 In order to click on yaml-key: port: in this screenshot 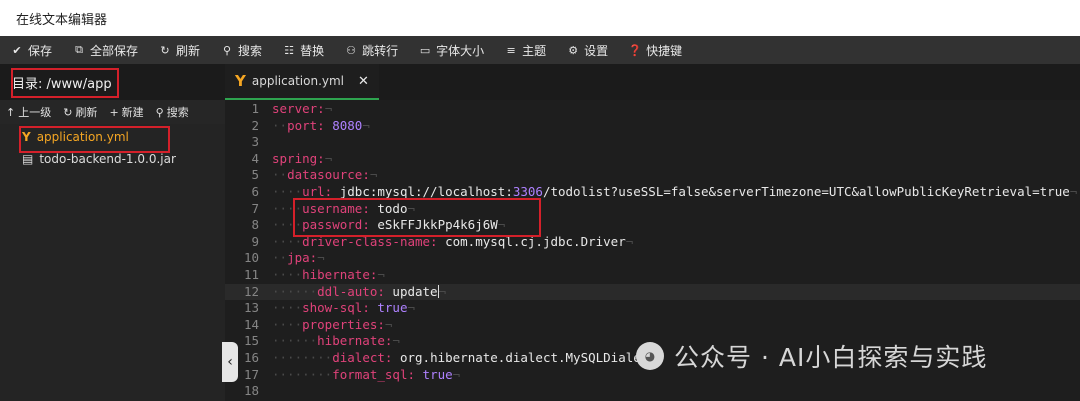, I will do `click(306, 125)`.